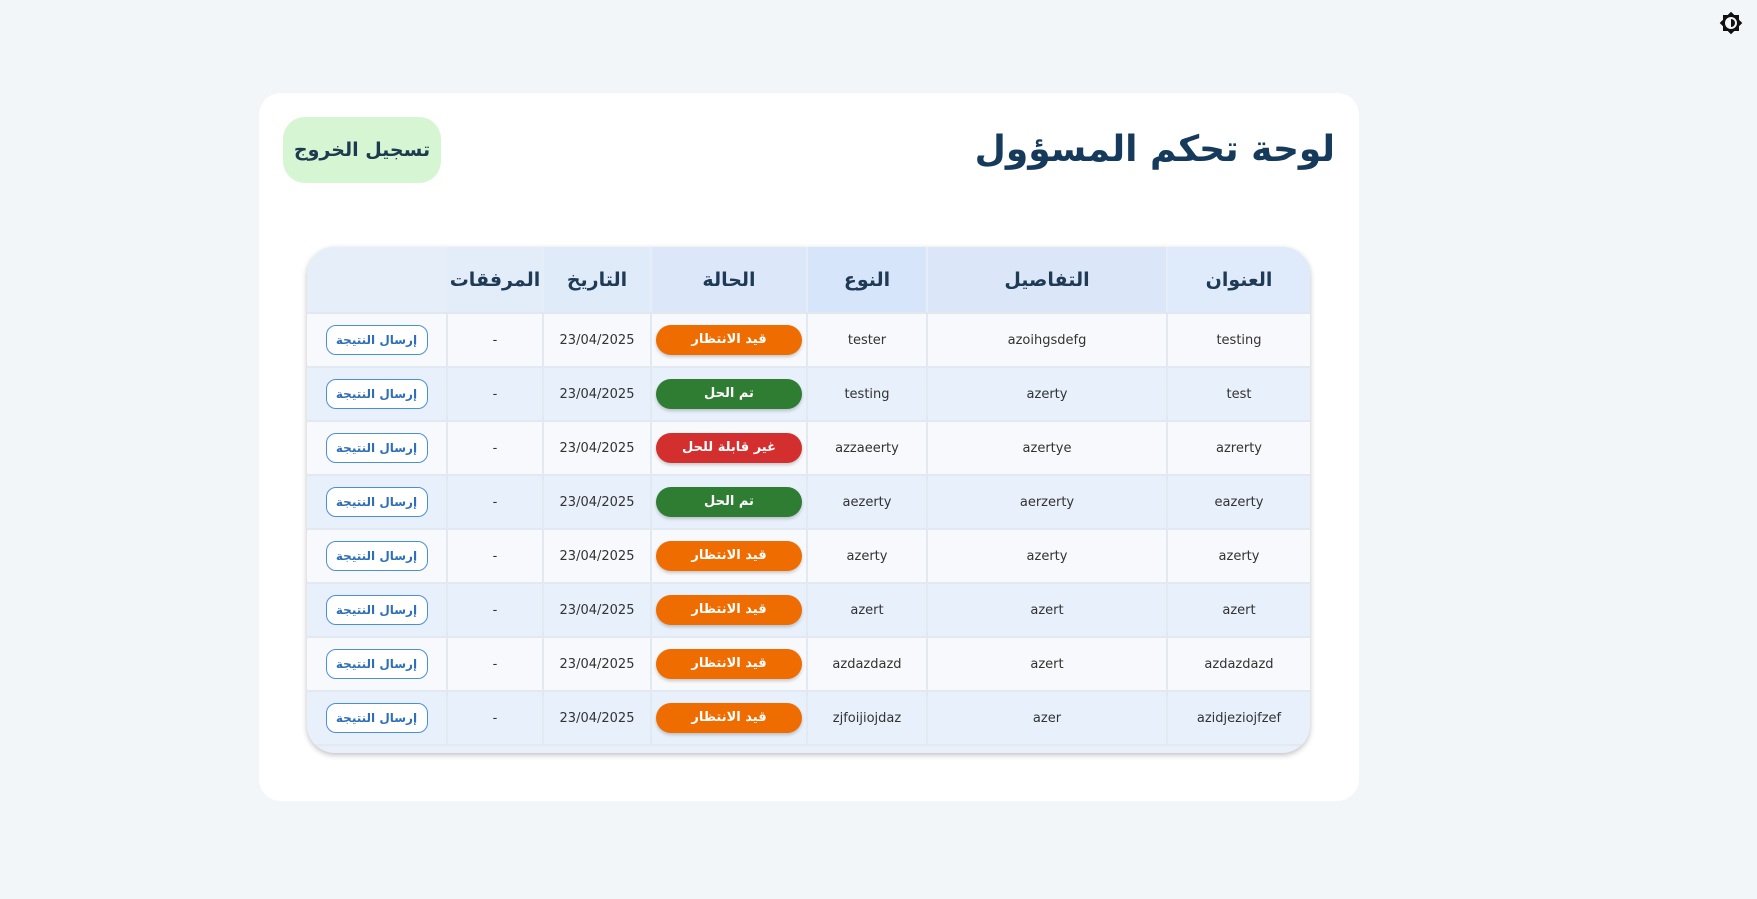  I want to click on column-header-date: التاريخ, so click(596, 280).